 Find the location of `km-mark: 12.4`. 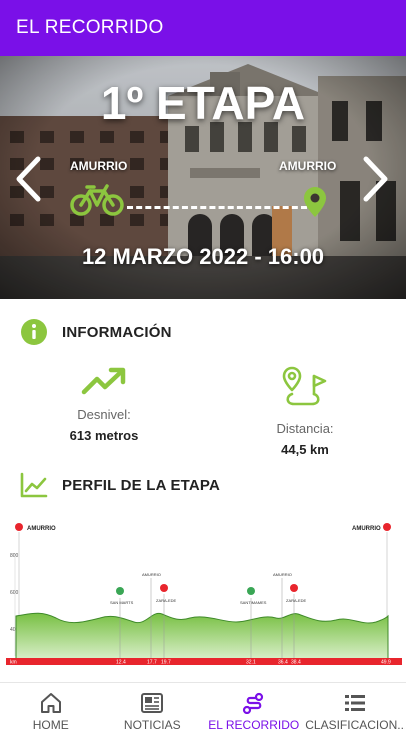

km-mark: 12.4 is located at coordinates (121, 663).